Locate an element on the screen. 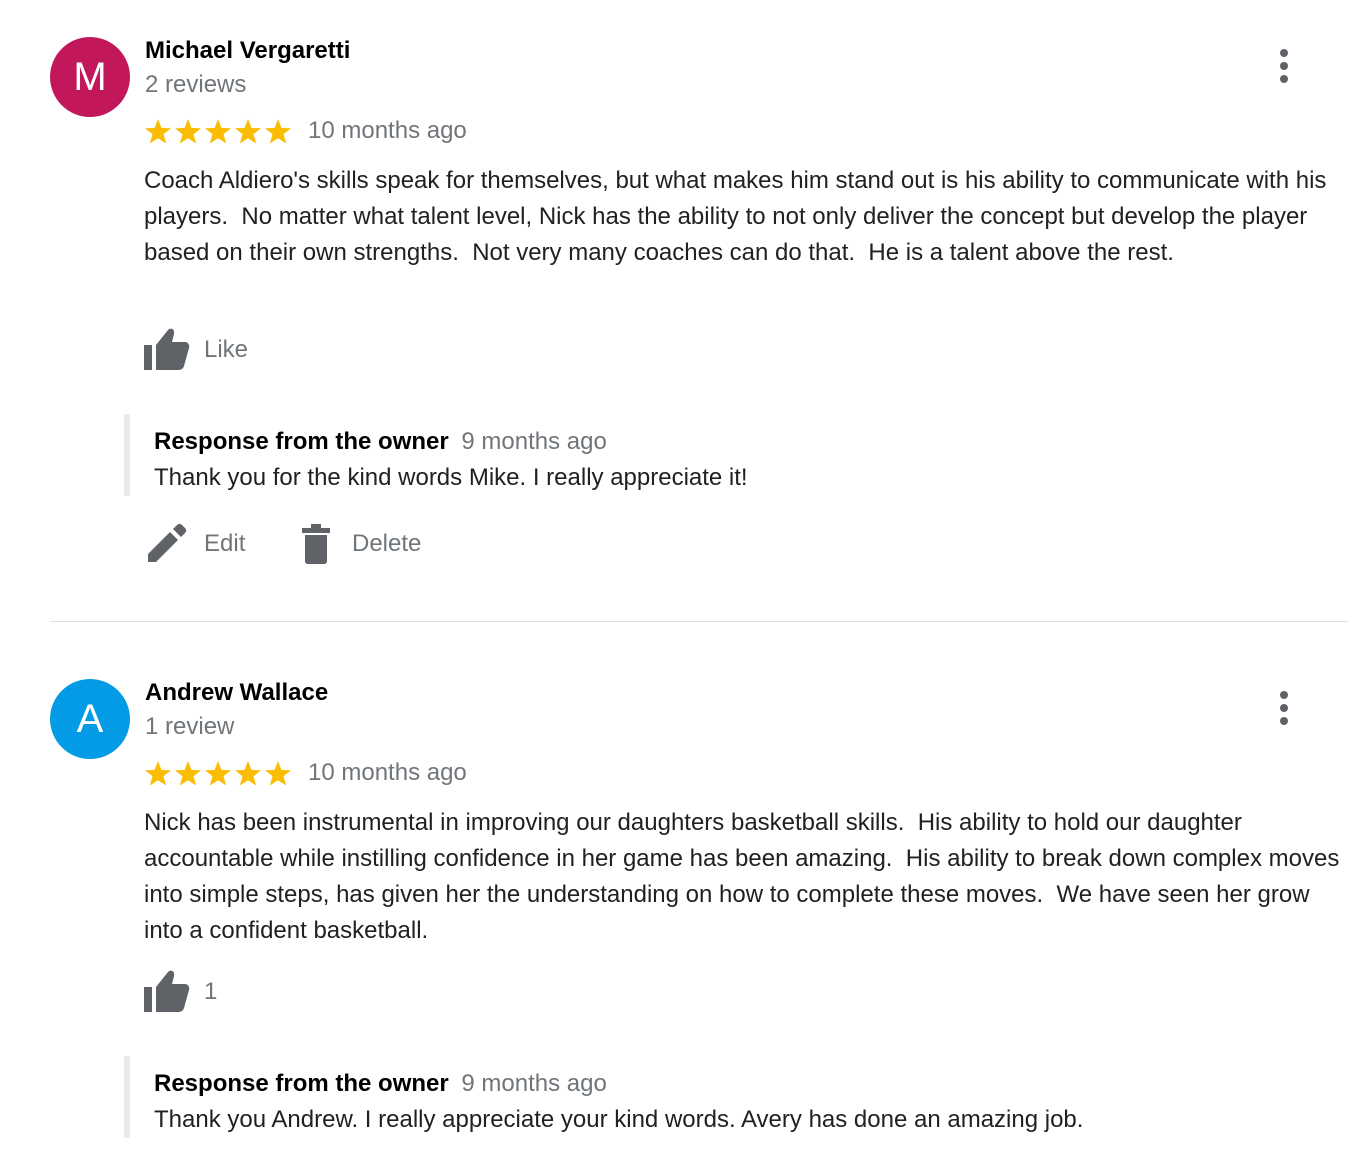  reviewer-review-count: 1 review is located at coordinates (189, 727).